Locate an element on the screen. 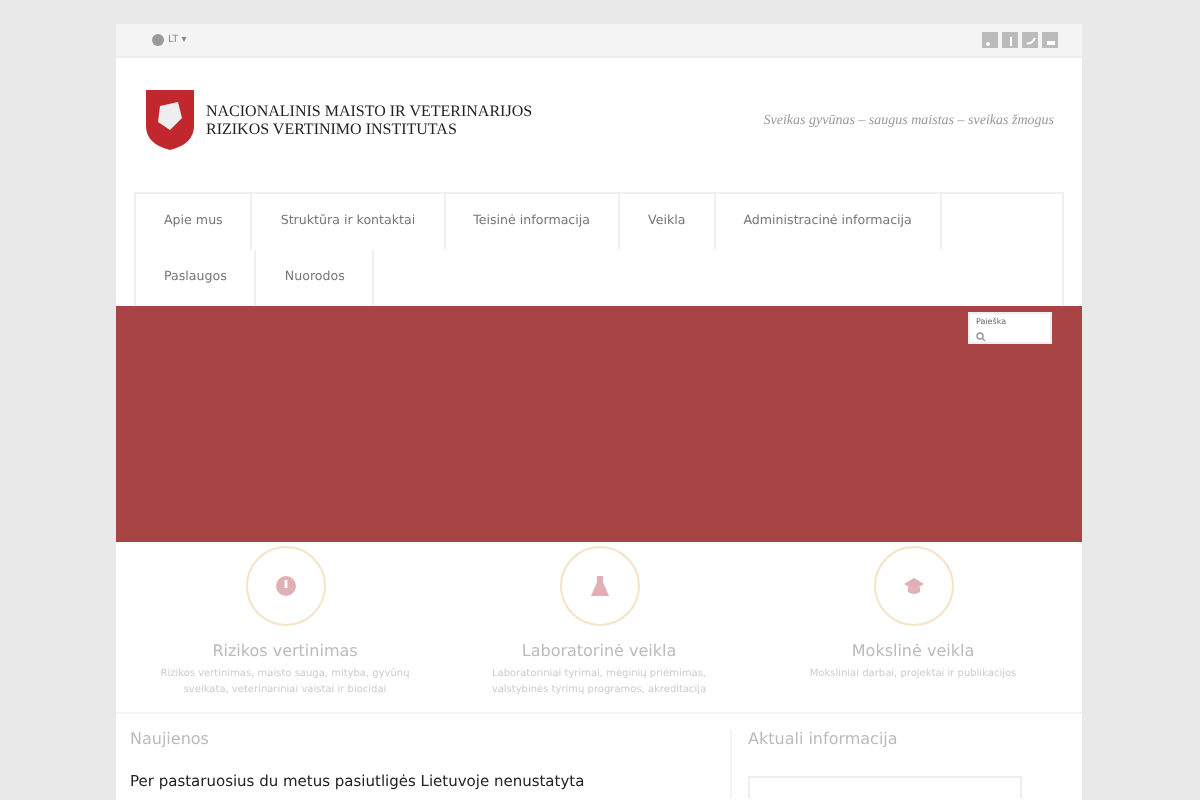 The image size is (1200, 800). site-subtitle: RIZIKOS VERTINIMO INSTITUTAS is located at coordinates (479, 129).